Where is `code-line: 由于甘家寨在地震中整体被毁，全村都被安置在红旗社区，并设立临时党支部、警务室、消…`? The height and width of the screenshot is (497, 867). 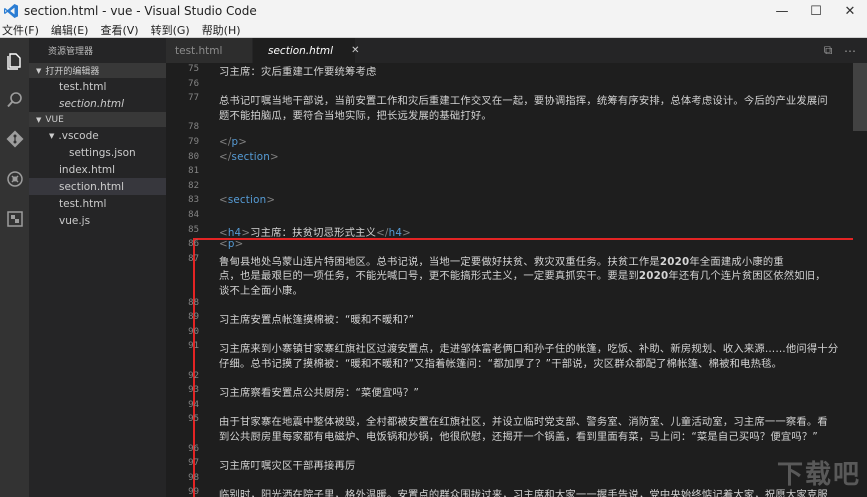
code-line: 由于甘家寨在地震中整体被毁，全村都被安置在红旗社区，并设立临时党支部、警务室、消… is located at coordinates (523, 422).